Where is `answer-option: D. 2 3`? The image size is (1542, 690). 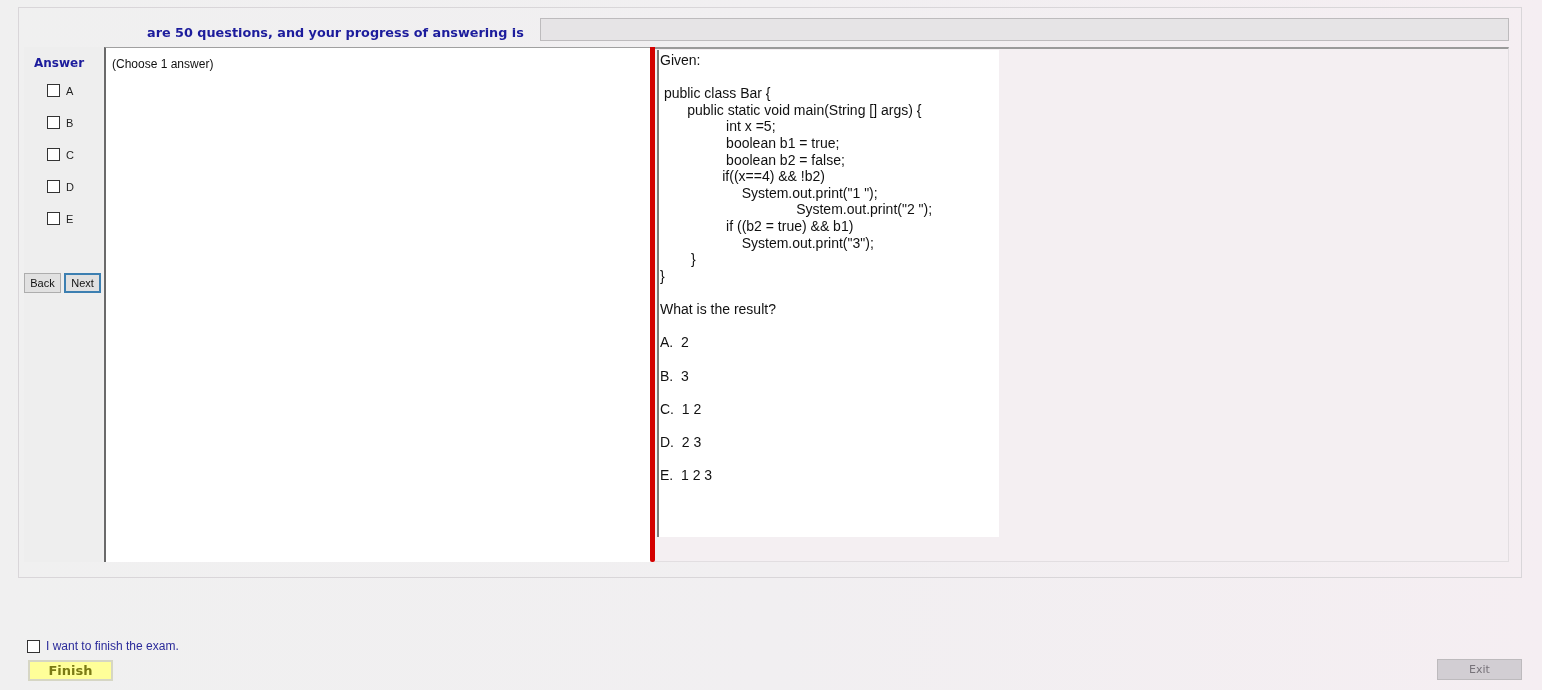
answer-option: D. 2 3 is located at coordinates (681, 442).